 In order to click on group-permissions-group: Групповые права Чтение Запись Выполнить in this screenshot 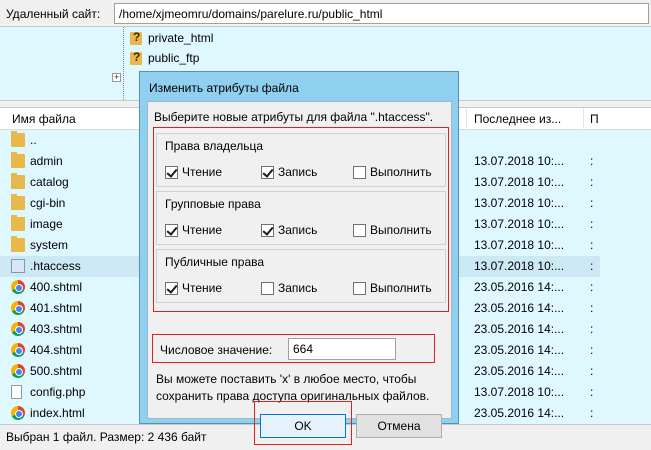, I will do `click(301, 218)`.